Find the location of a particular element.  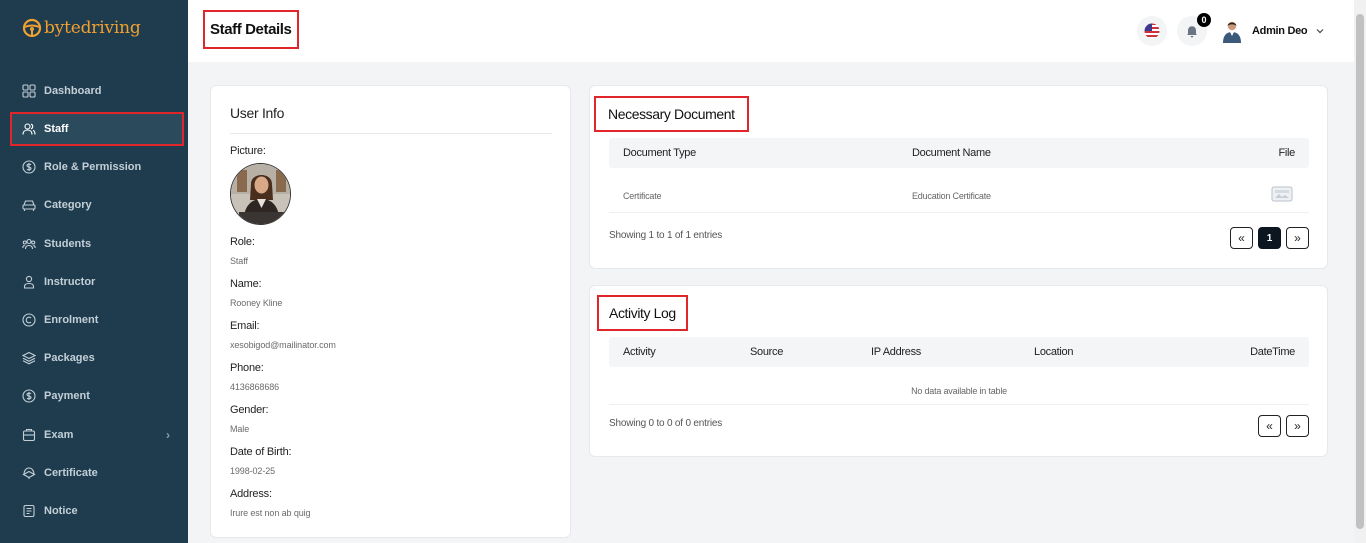

activity-entries-info: Showing 0 to 0 of 0 entries is located at coordinates (666, 423).